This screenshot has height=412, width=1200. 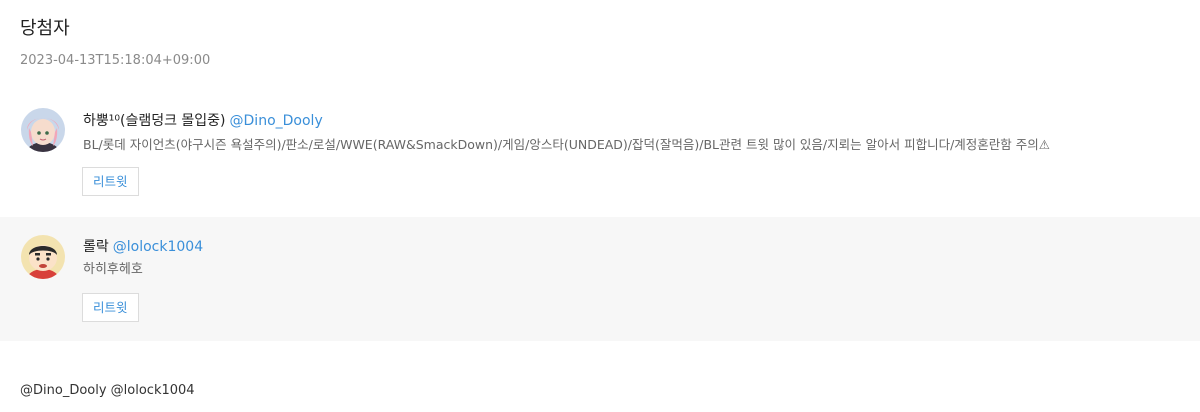 What do you see at coordinates (107, 390) in the screenshot?
I see `mentions-text: @Dino_Dooly @lolock1004` at bounding box center [107, 390].